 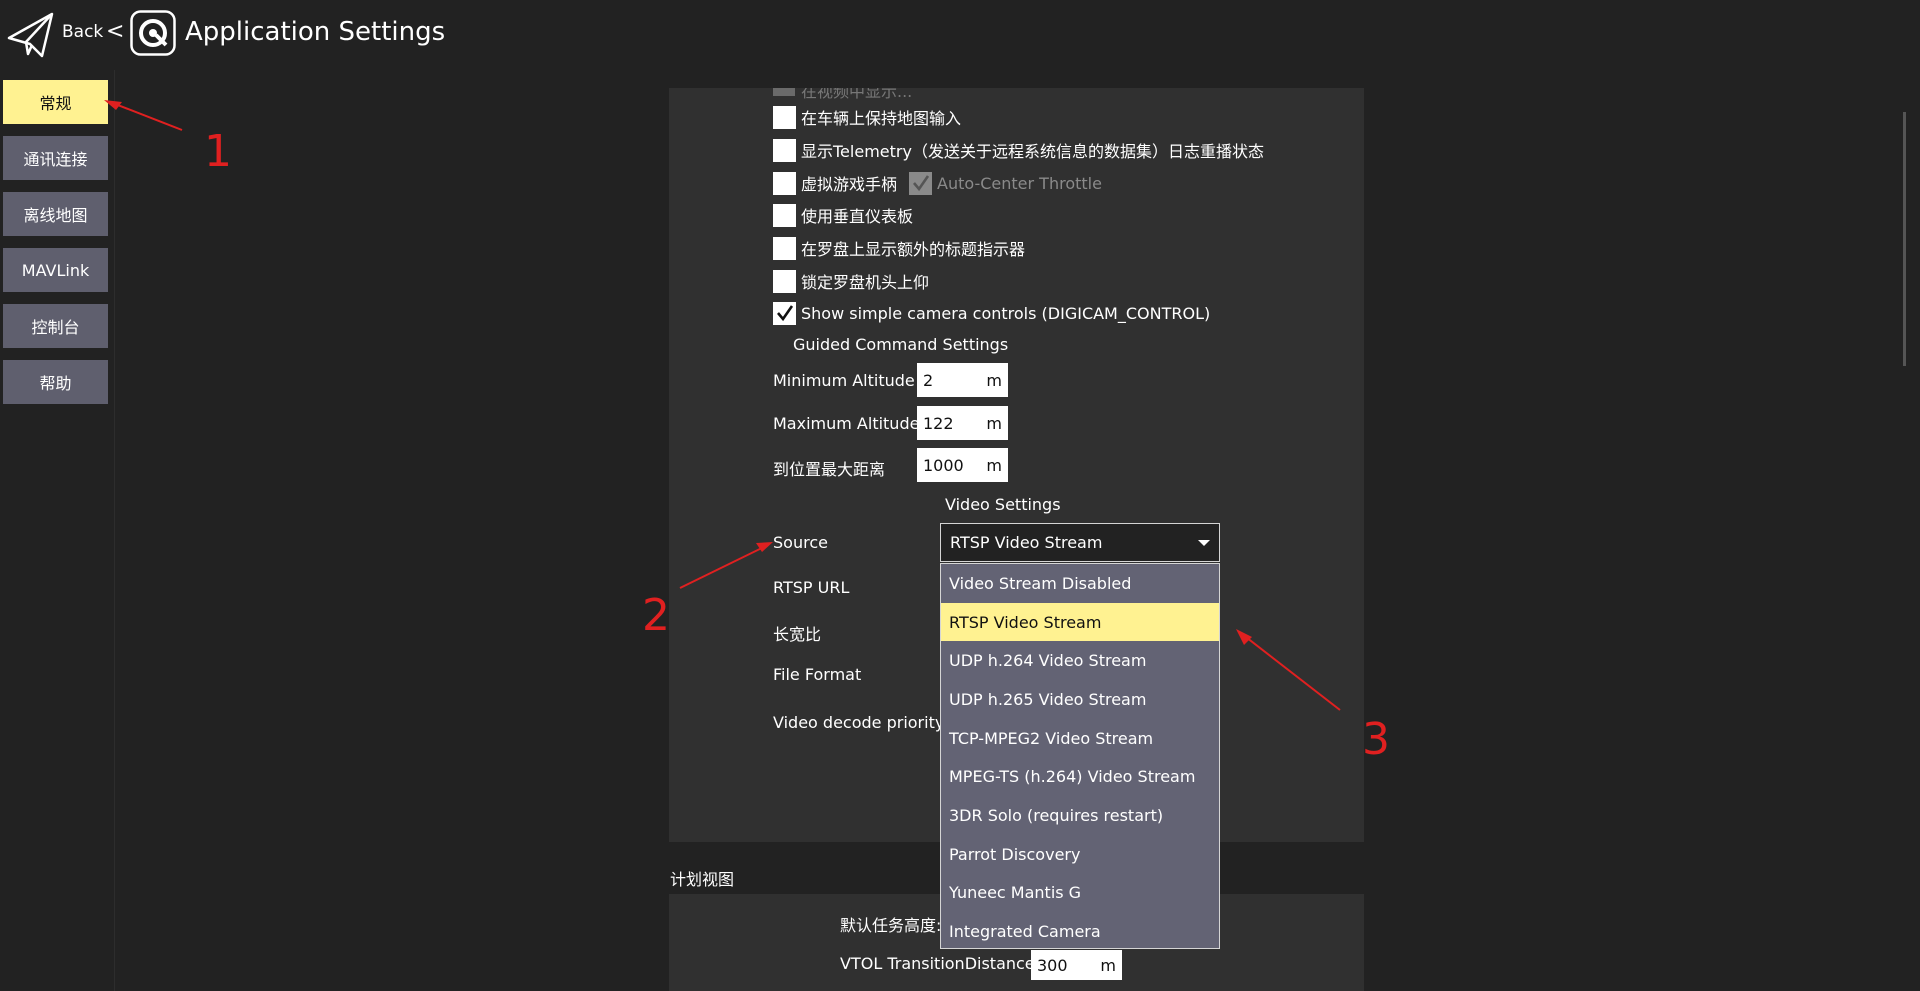 What do you see at coordinates (859, 722) in the screenshot?
I see `video-decode-priority-label: Video decode priority` at bounding box center [859, 722].